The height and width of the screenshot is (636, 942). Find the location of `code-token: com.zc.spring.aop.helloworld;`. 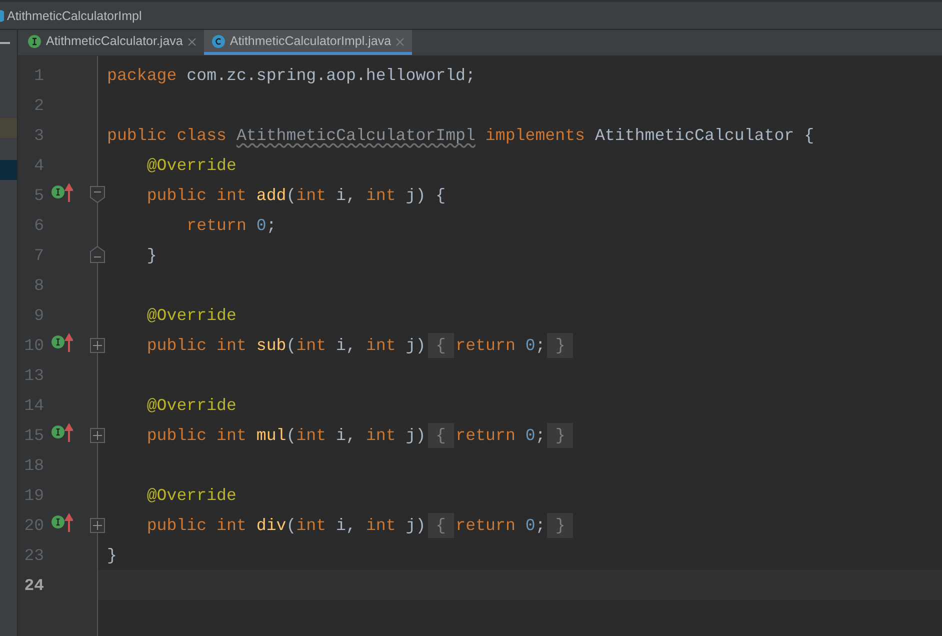

code-token: com.zc.spring.aop.helloworld; is located at coordinates (331, 75).